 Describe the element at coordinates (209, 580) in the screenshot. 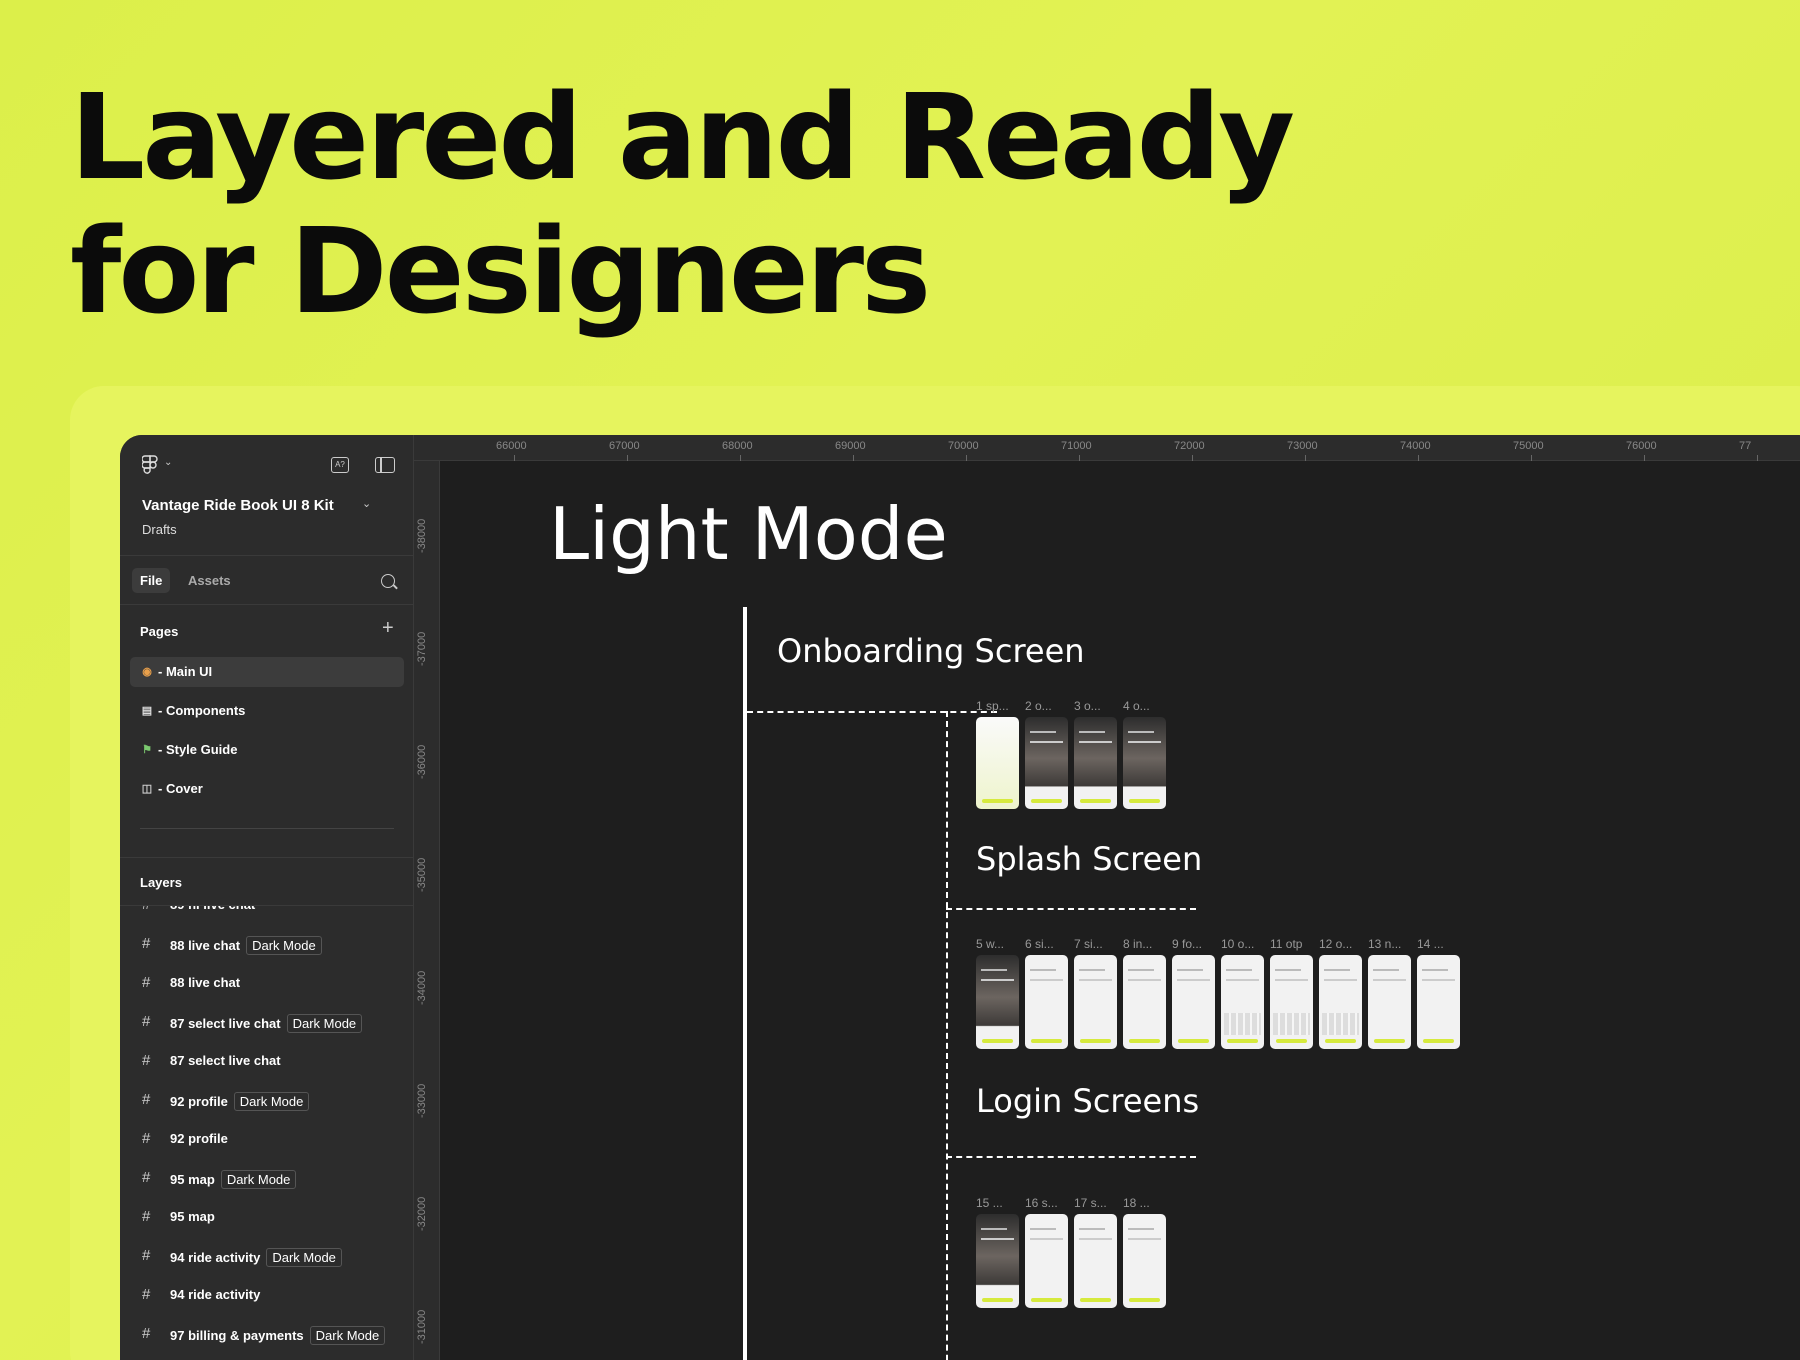

I see `tab-assets: Assets` at that location.